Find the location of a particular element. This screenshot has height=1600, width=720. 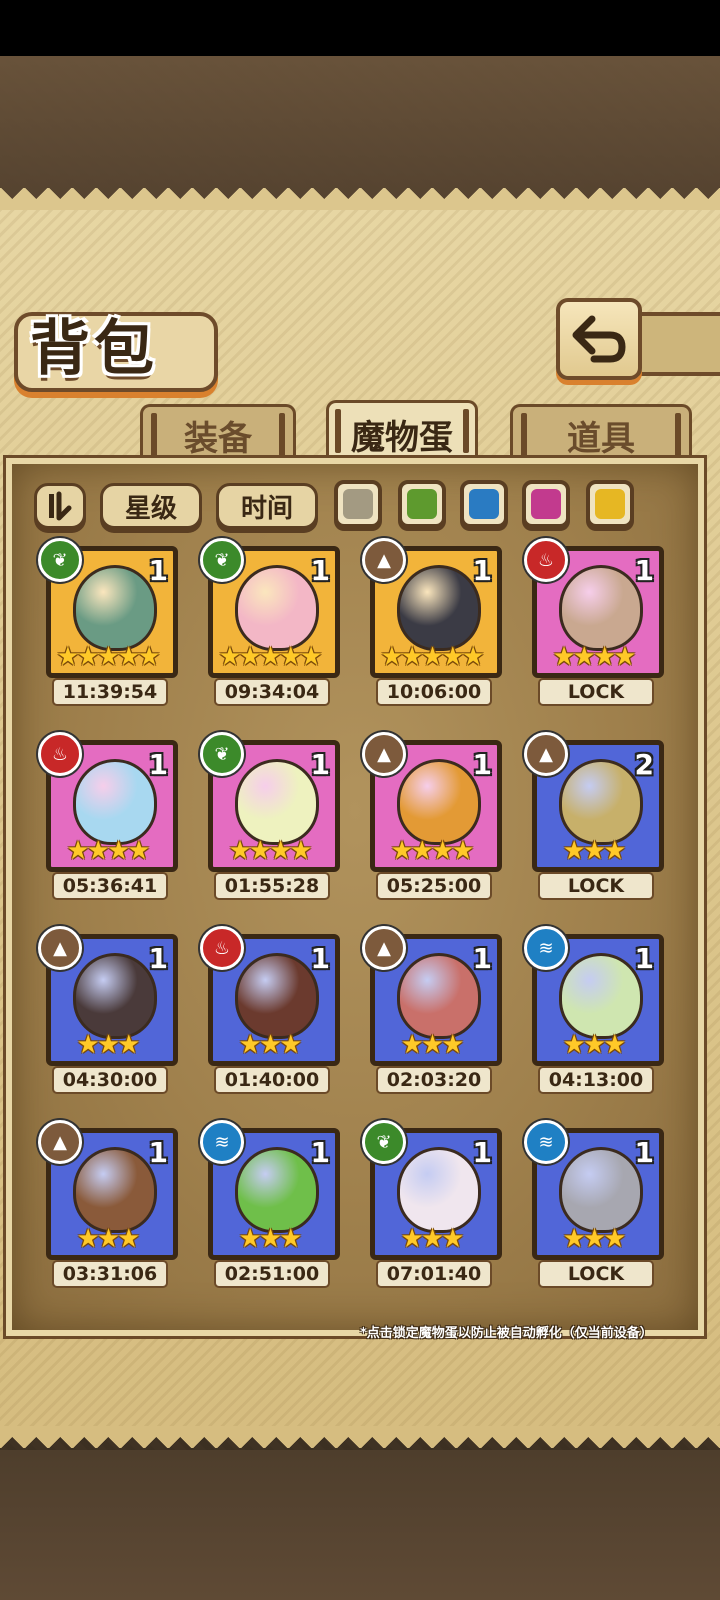

egg-card: ≋ 1 ★★★ 04:13:00 is located at coordinates (594, 1010).